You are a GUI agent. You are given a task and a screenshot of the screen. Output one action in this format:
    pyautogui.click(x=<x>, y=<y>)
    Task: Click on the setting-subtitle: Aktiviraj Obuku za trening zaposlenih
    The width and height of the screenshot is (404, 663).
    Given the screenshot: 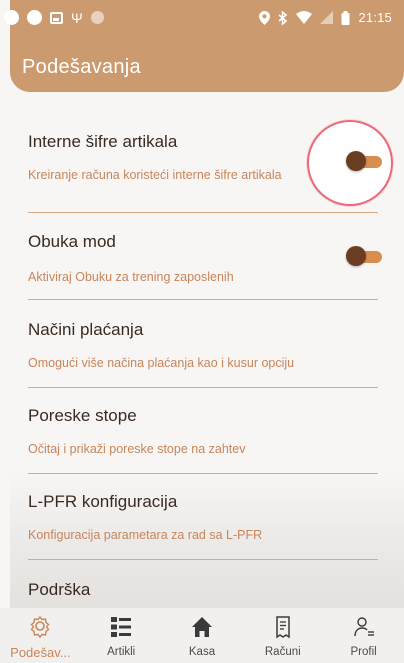 What is the action you would take?
    pyautogui.click(x=131, y=277)
    